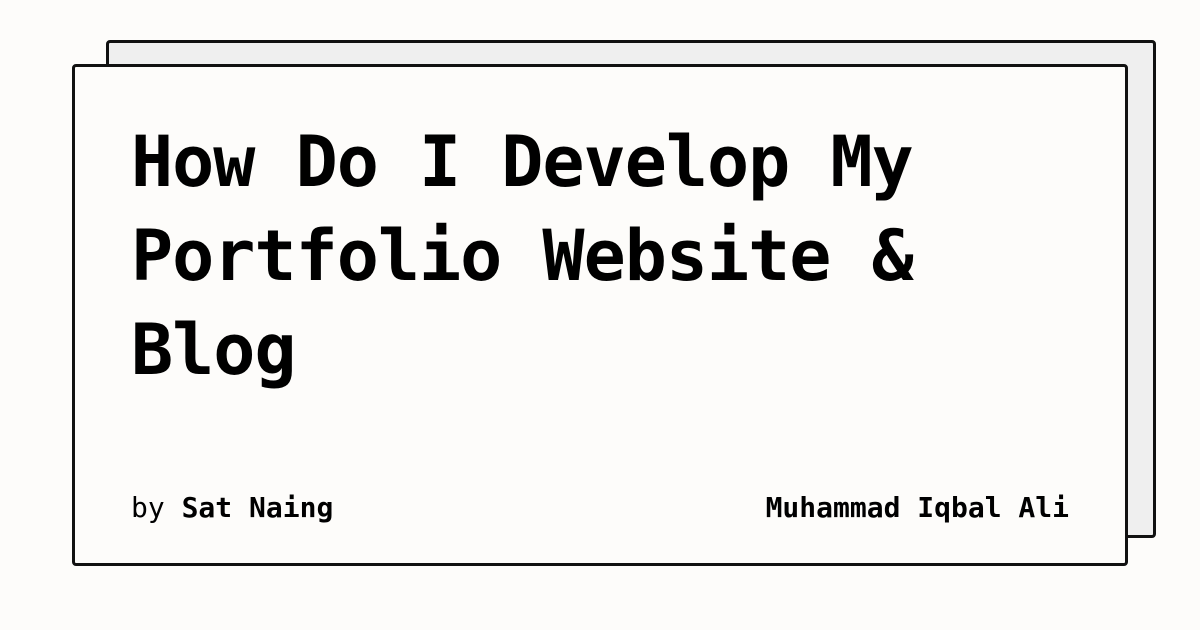 This screenshot has height=630, width=1200. I want to click on author-name: Sat Naing, so click(257, 507).